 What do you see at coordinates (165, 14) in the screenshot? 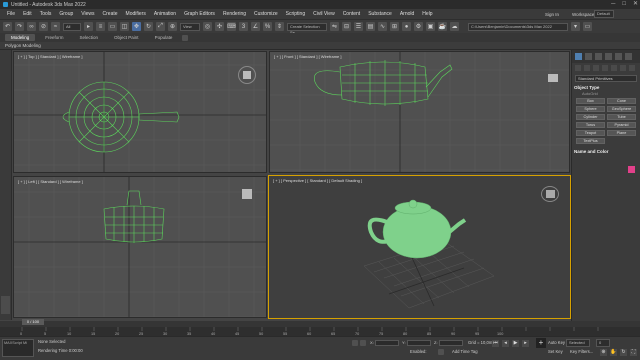
I see `menu-animation: Animation` at bounding box center [165, 14].